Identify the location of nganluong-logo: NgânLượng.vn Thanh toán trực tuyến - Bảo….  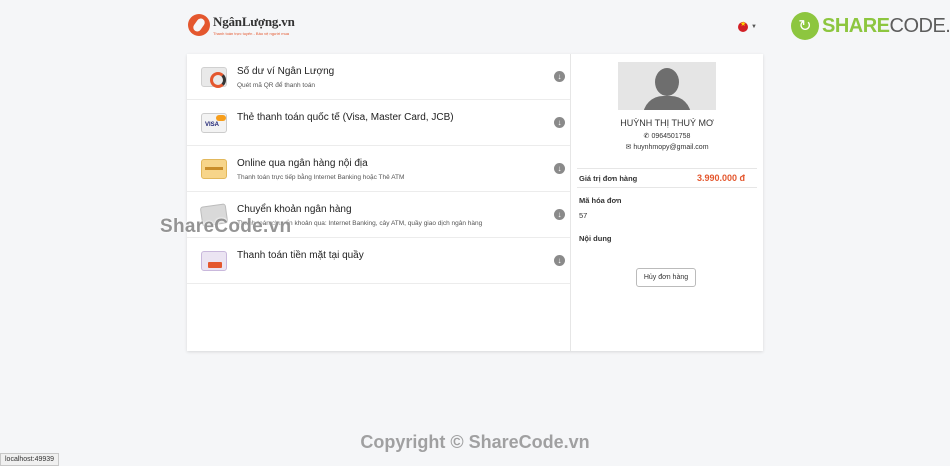
(241, 25).